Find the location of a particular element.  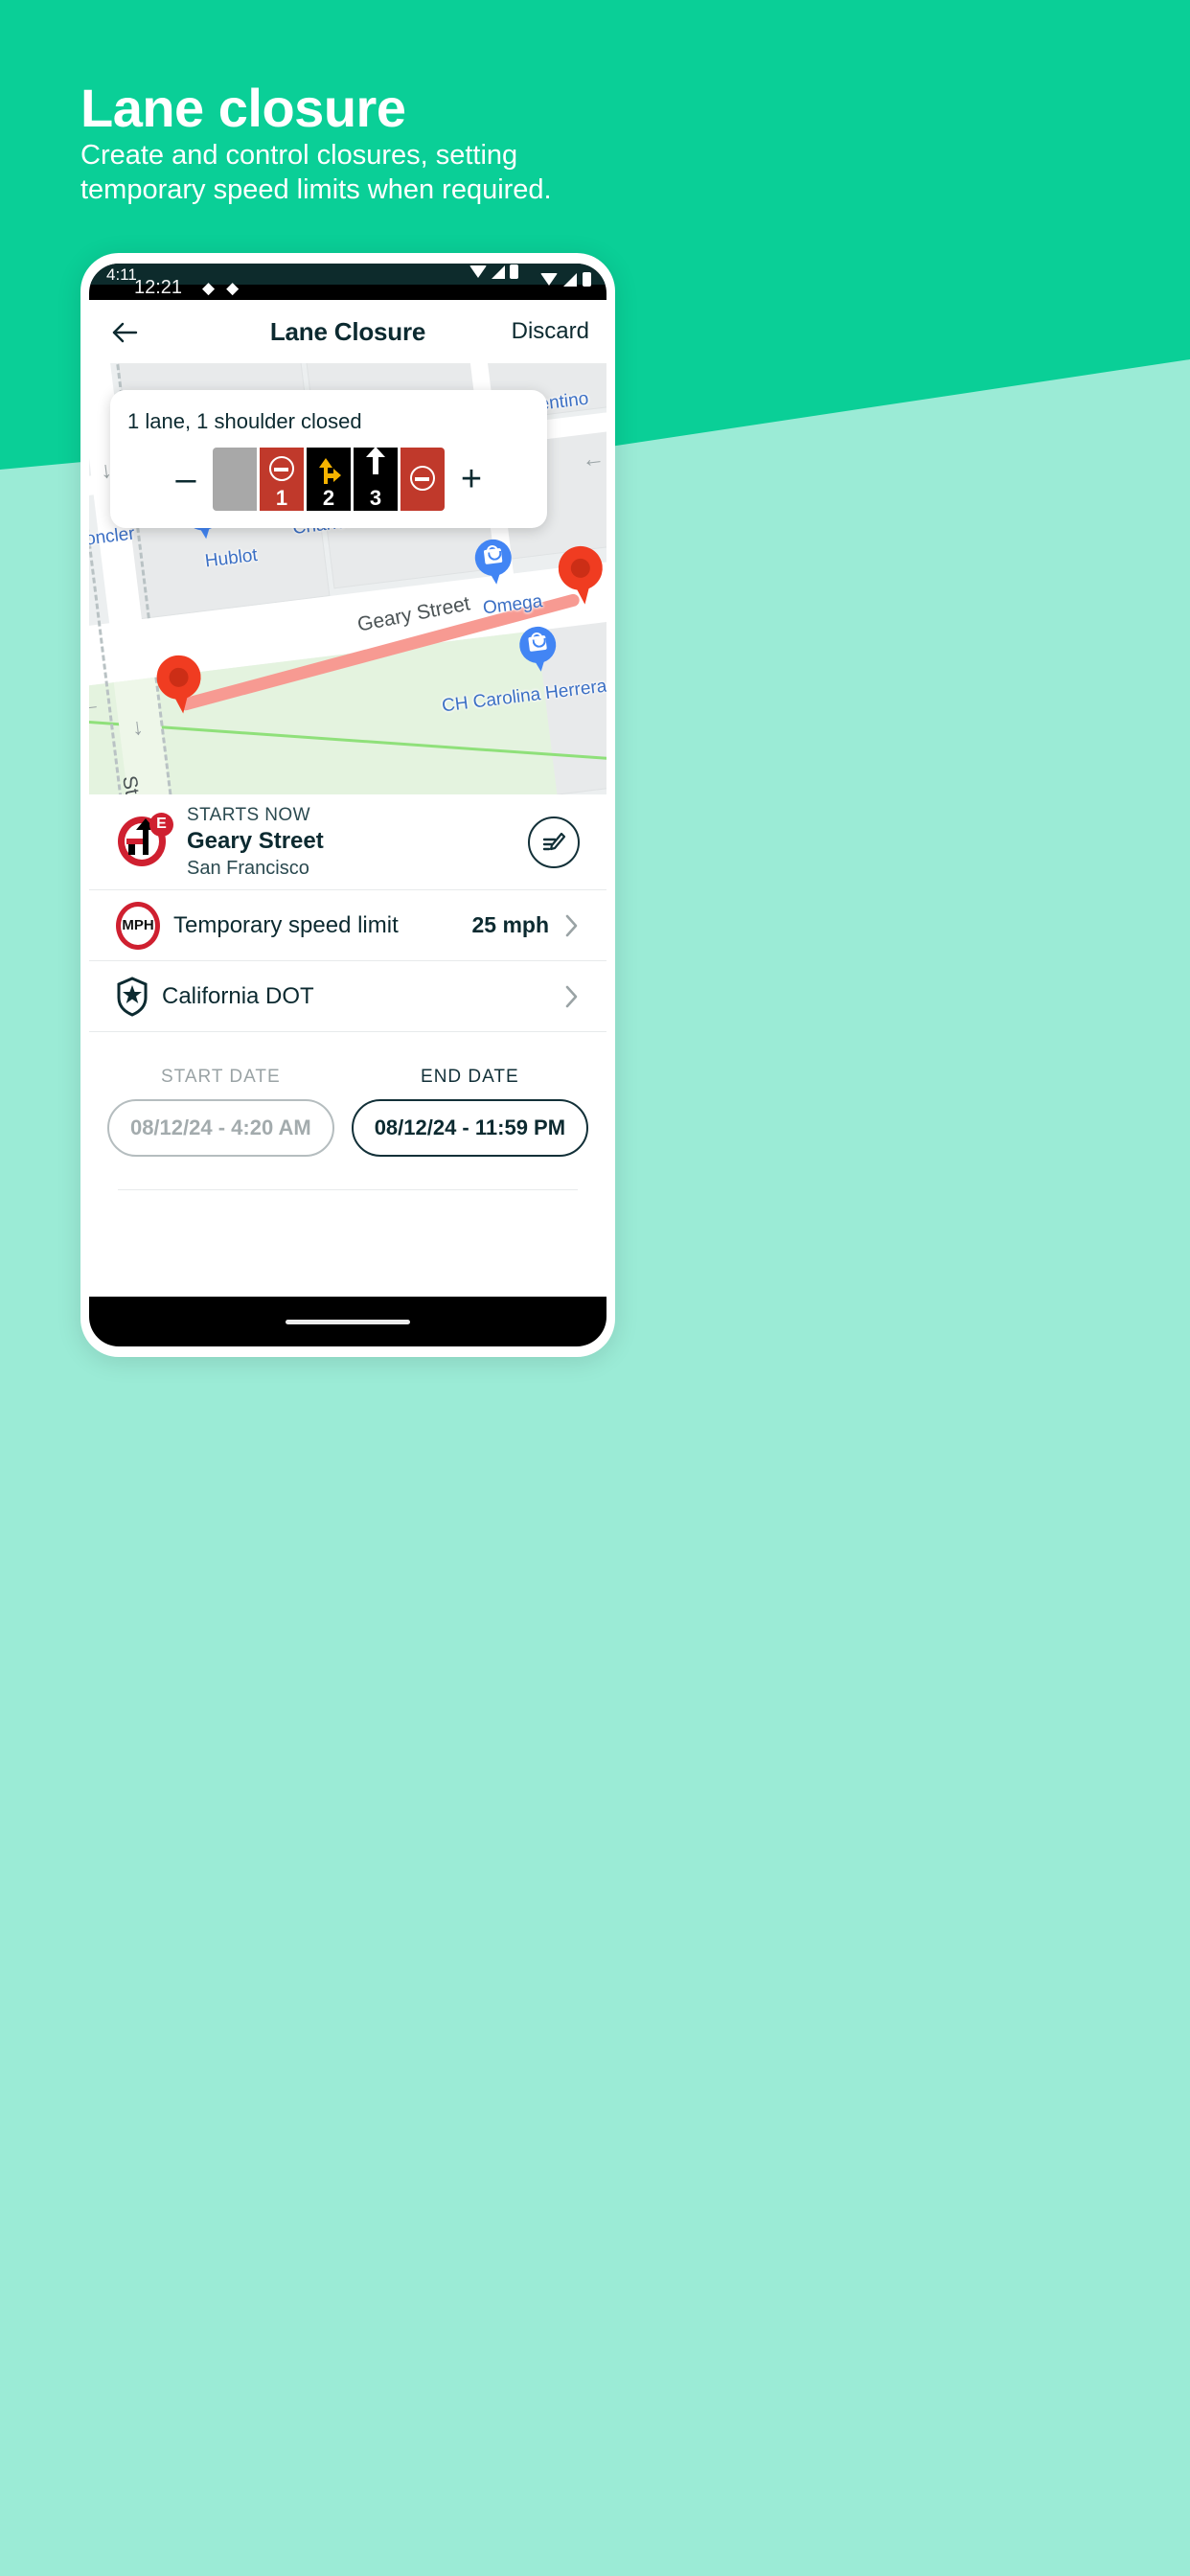

closure-end-marker is located at coordinates (581, 575).